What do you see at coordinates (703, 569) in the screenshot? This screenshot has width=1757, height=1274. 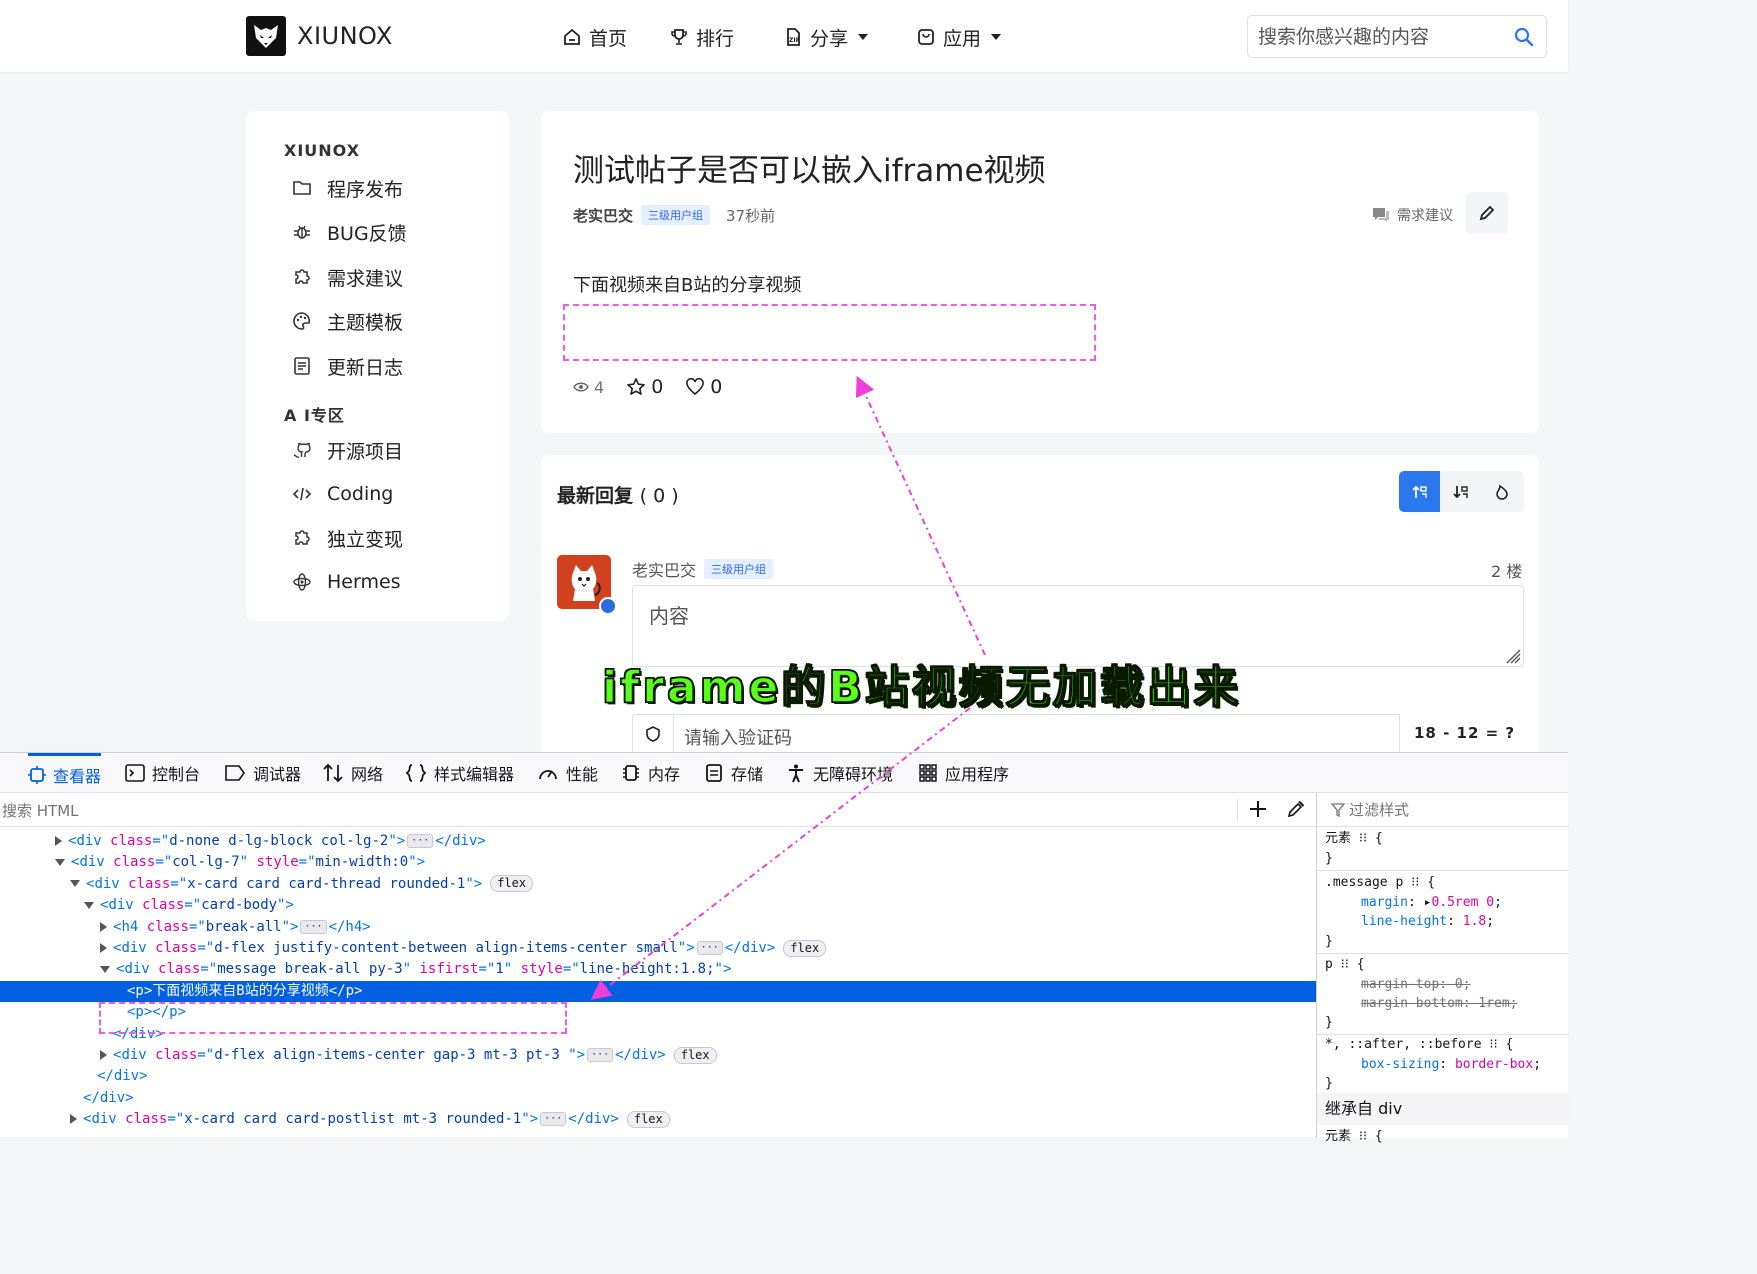 I see `reply-author-line: 老实巴交 三级用户组` at bounding box center [703, 569].